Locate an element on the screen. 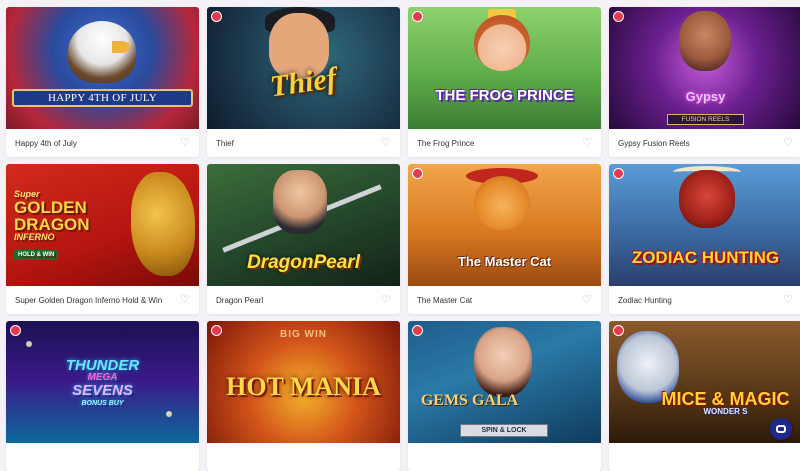 Image resolution: width=800 pixels, height=471 pixels. card-footer: Super Golden Dragon Inferno Hold & Win ♡ is located at coordinates (102, 300).